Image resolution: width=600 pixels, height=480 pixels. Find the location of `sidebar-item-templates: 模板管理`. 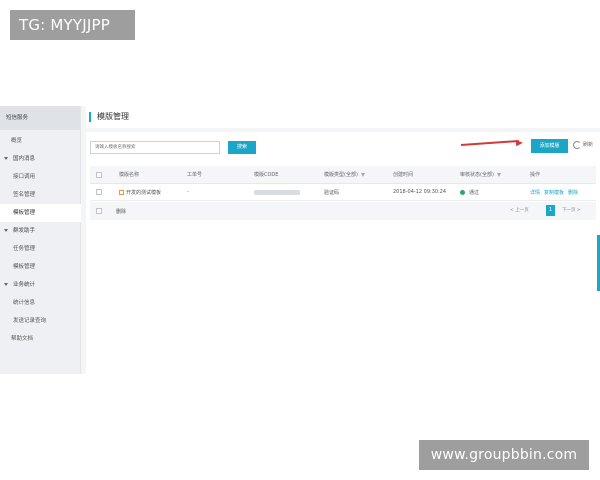

sidebar-item-templates: 模板管理 is located at coordinates (40, 213).